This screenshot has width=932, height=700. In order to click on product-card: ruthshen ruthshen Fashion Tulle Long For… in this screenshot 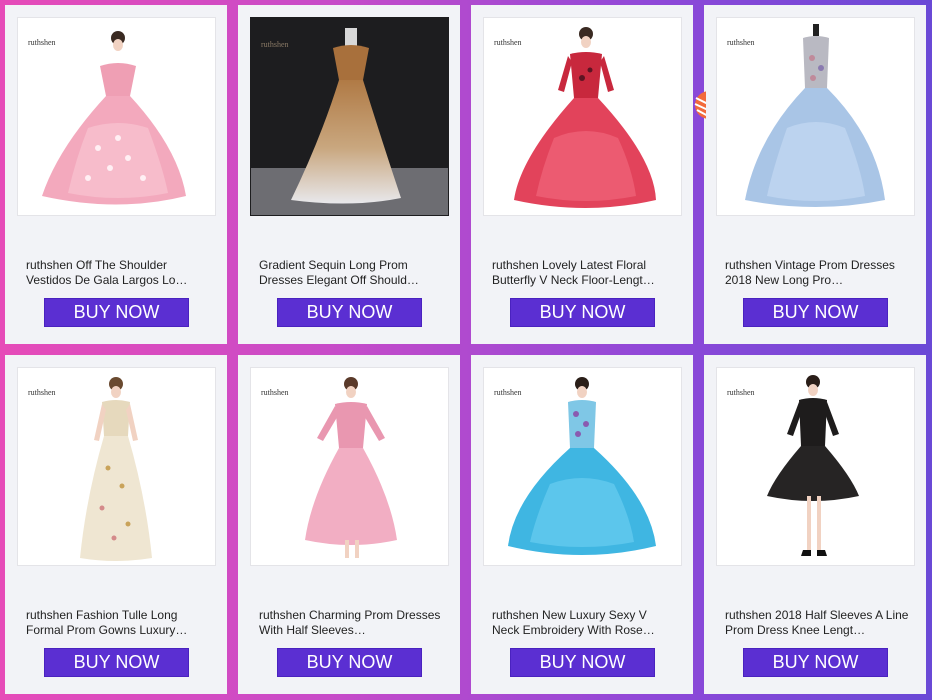, I will do `click(116, 524)`.